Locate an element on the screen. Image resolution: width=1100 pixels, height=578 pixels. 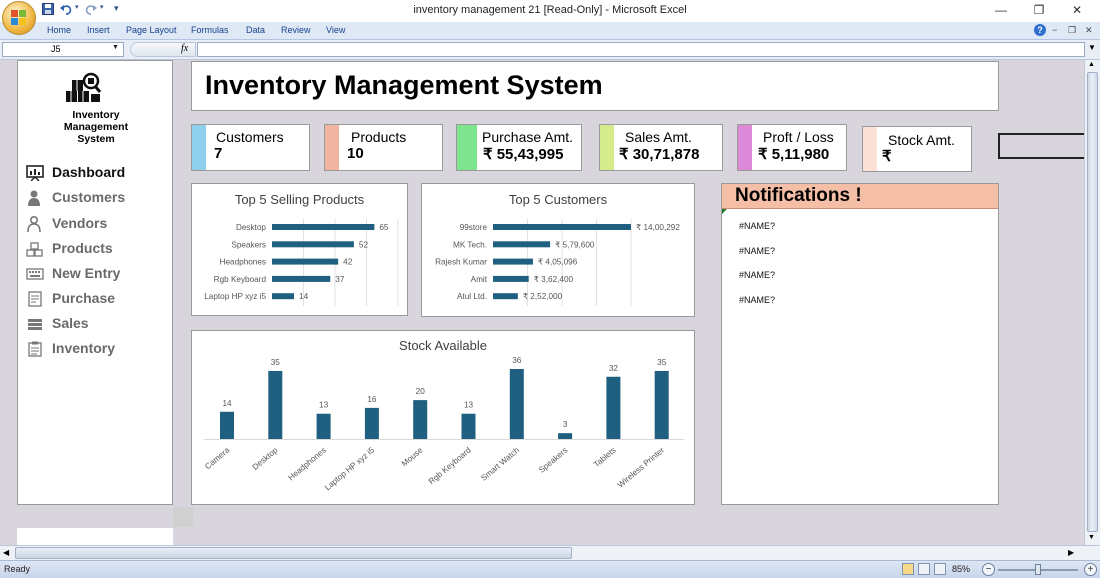
sidebar-logo-text: Inventory Management System is located at coordinates (96, 127).